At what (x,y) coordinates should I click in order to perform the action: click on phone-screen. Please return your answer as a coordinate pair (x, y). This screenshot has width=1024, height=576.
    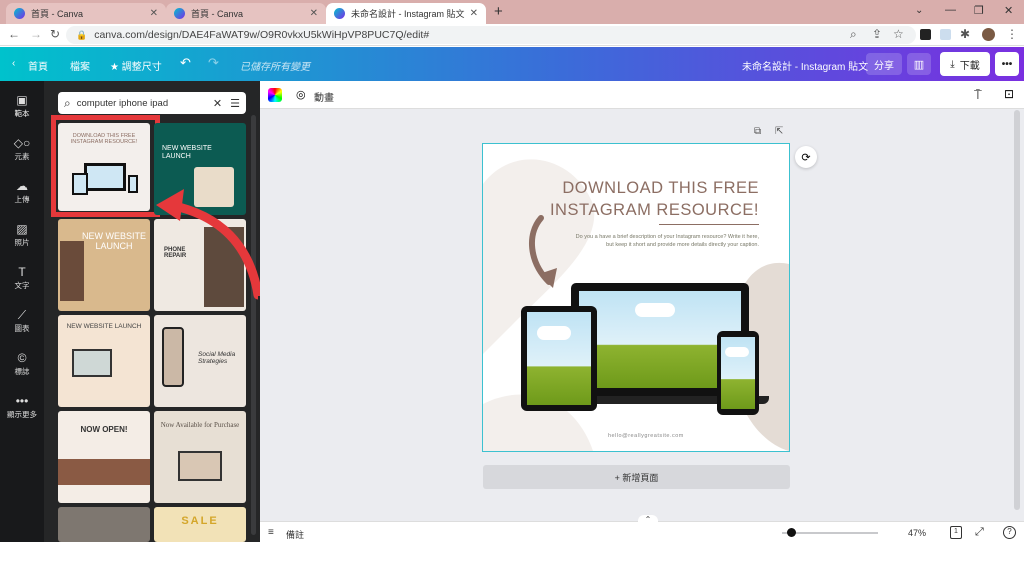
    Looking at the image, I should click on (738, 373).